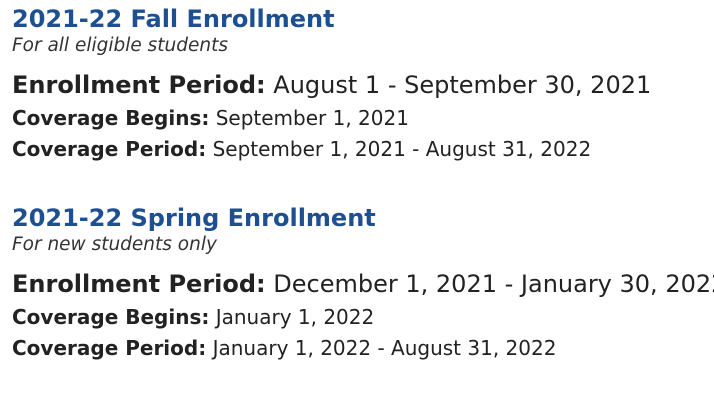 The width and height of the screenshot is (714, 411). What do you see at coordinates (173, 19) in the screenshot?
I see `fall-enrollment-title: 2021-22 Fall Enrollment` at bounding box center [173, 19].